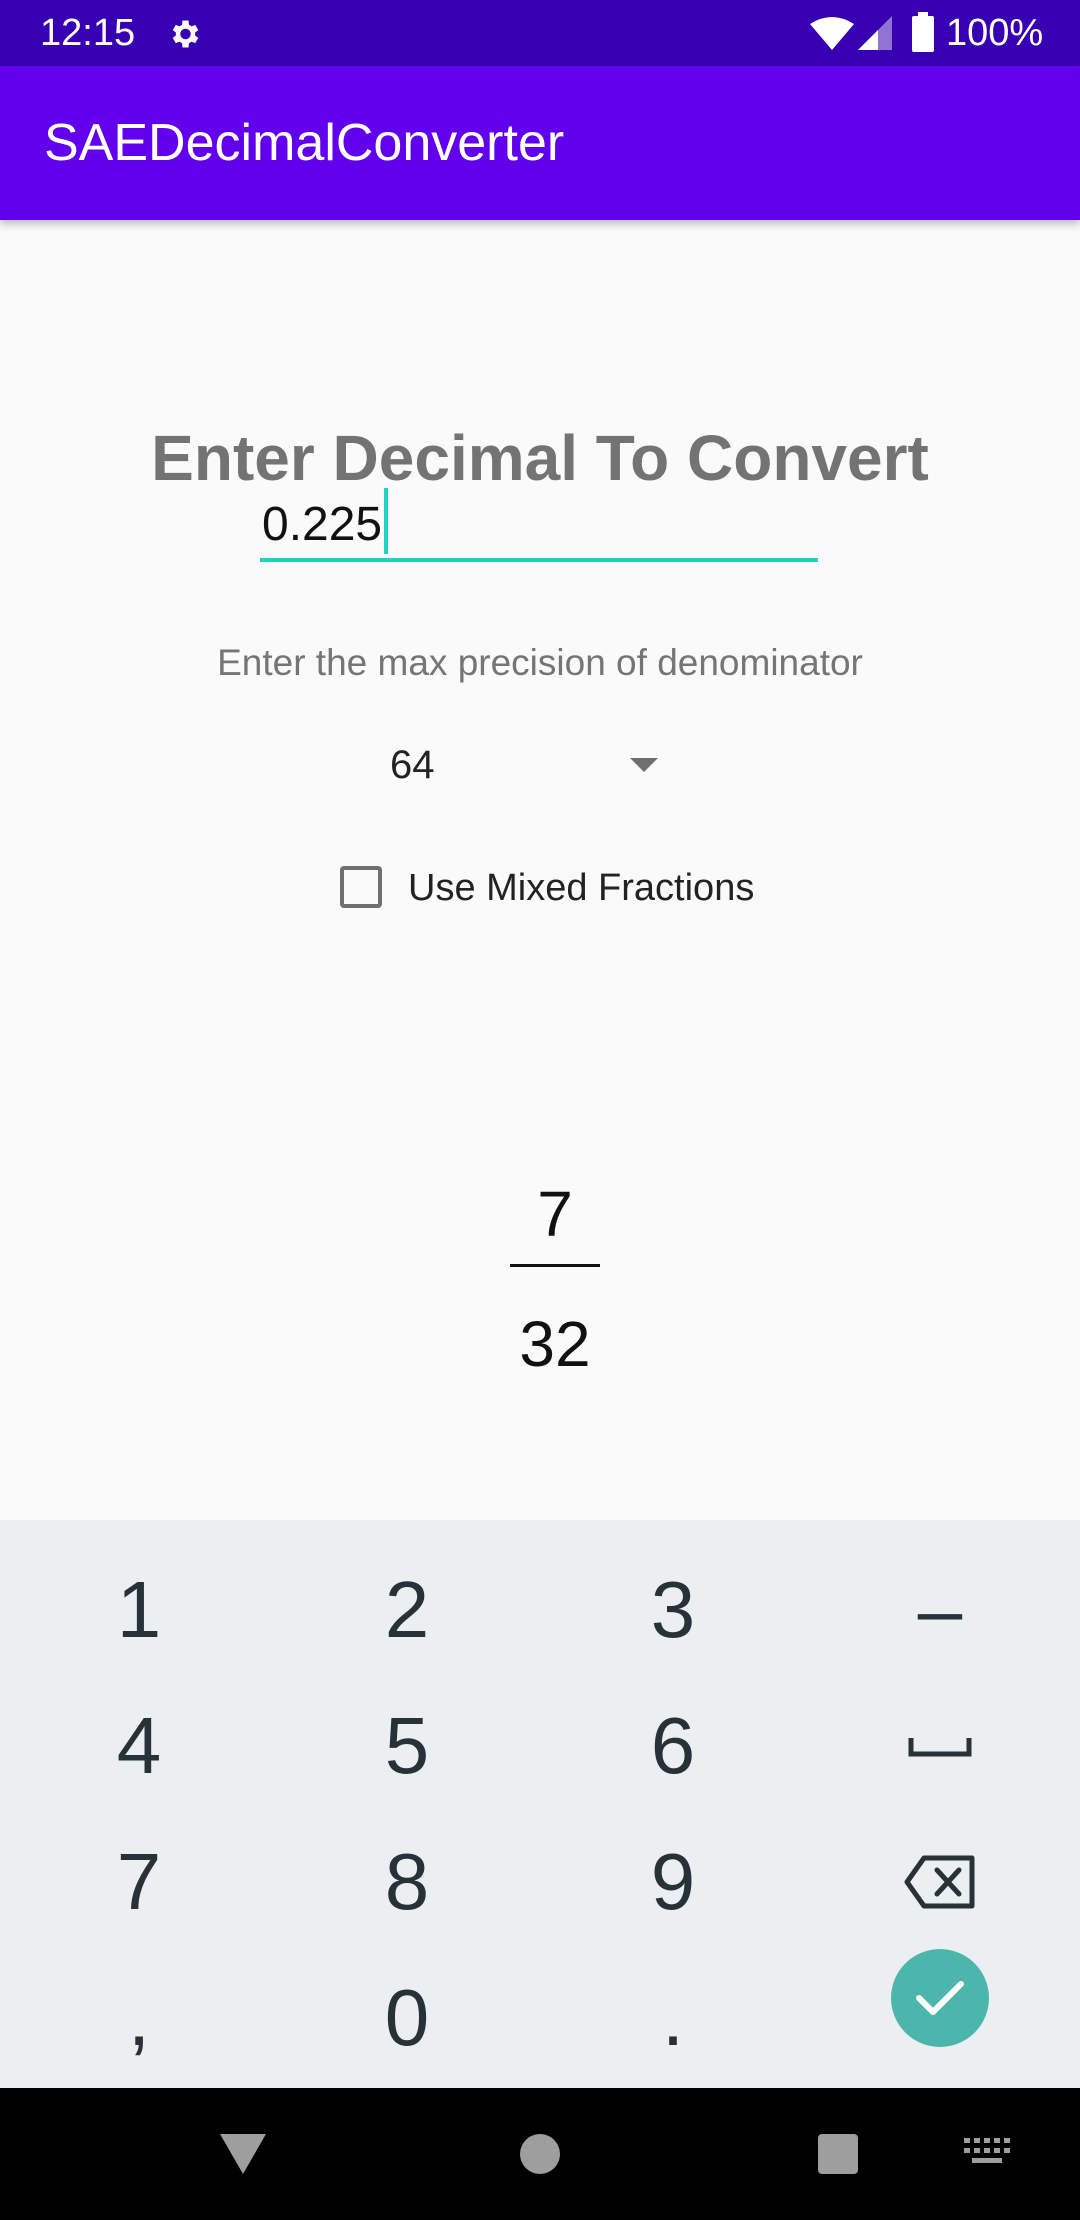 The height and width of the screenshot is (2220, 1080). Describe the element at coordinates (139, 1746) in the screenshot. I see `key-4: 4` at that location.